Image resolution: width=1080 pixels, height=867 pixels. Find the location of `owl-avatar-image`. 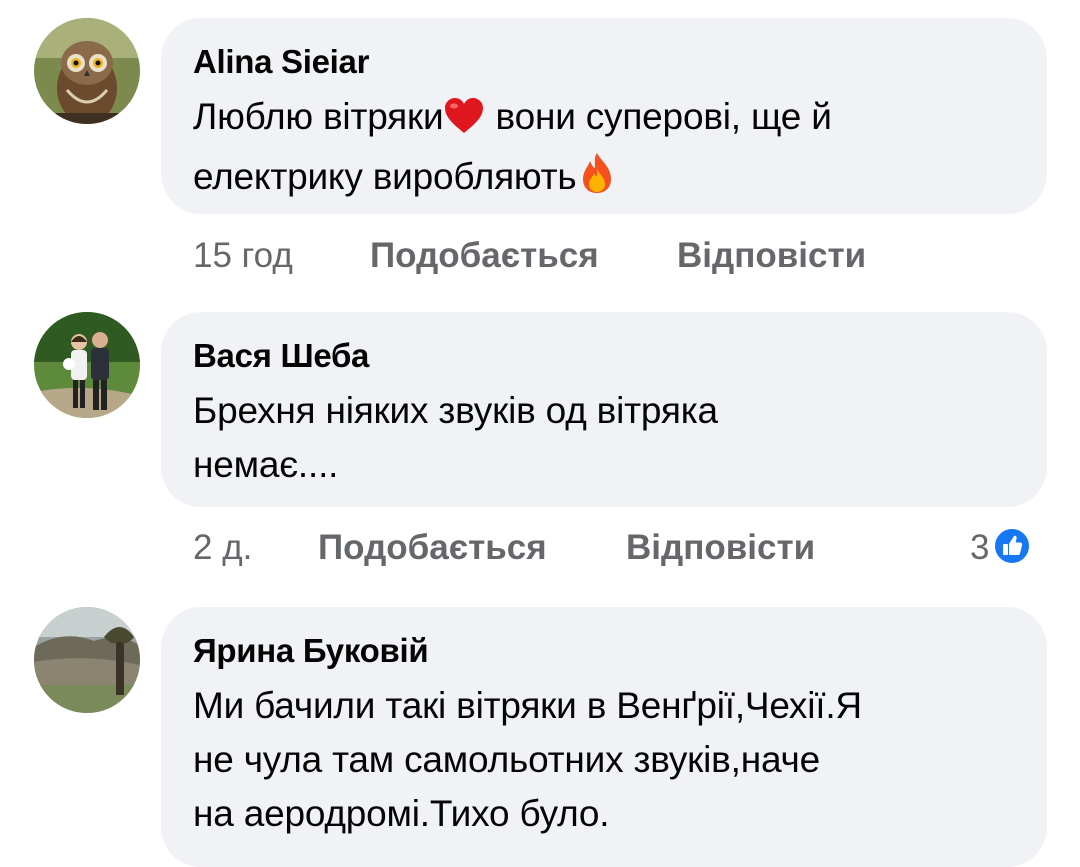

owl-avatar-image is located at coordinates (87, 71).